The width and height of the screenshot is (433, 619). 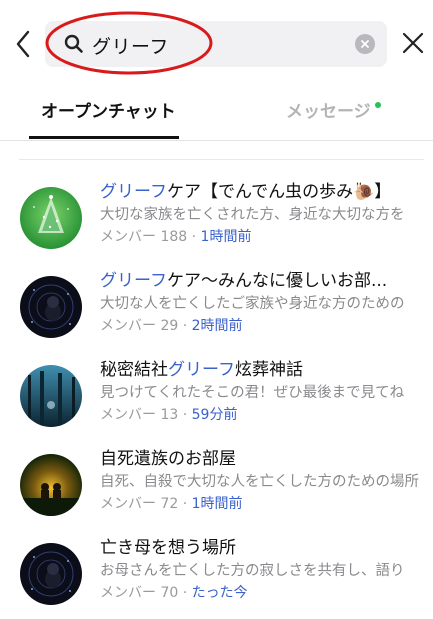 I want to click on new-badge-dot, so click(x=378, y=105).